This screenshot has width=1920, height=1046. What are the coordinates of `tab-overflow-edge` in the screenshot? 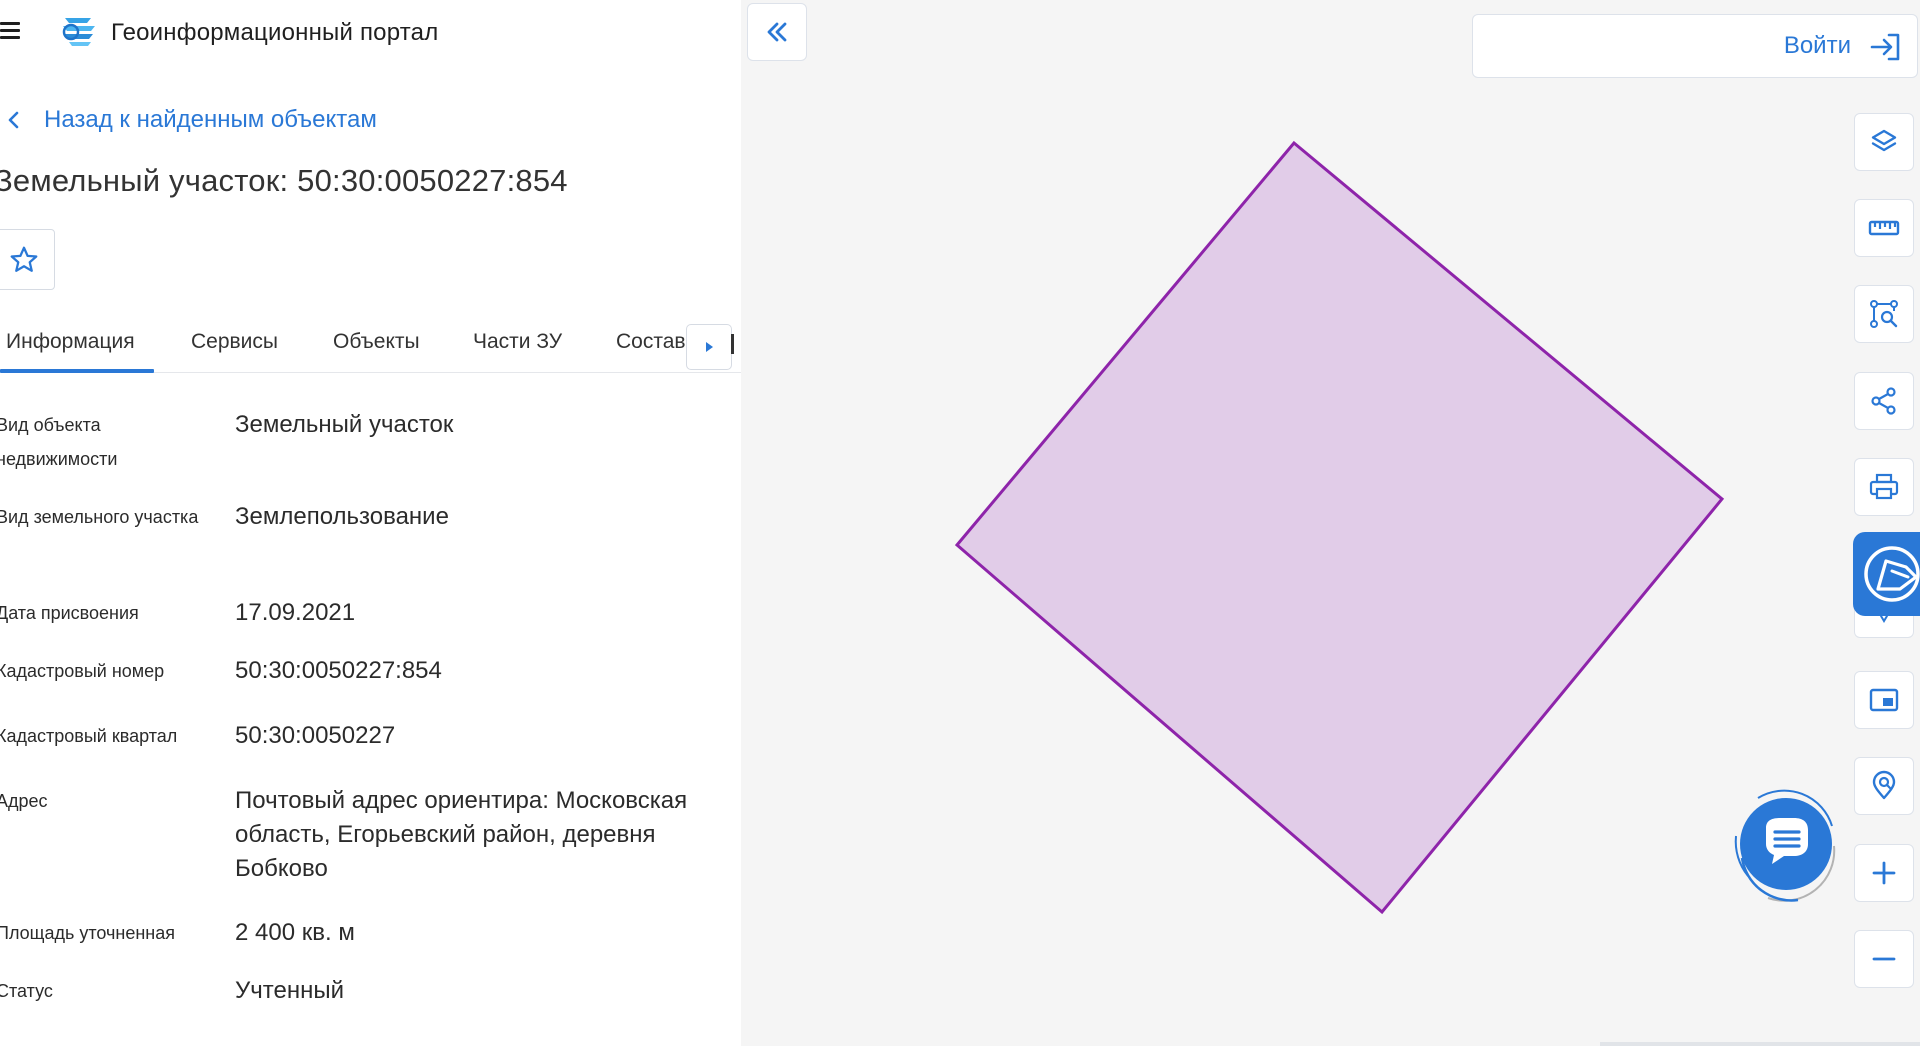 It's located at (732, 344).